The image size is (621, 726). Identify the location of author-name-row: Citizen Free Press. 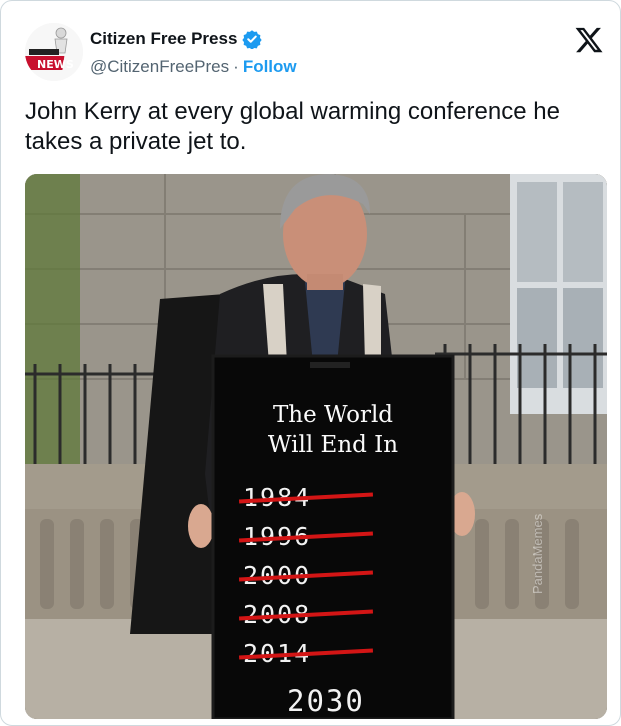
(176, 39).